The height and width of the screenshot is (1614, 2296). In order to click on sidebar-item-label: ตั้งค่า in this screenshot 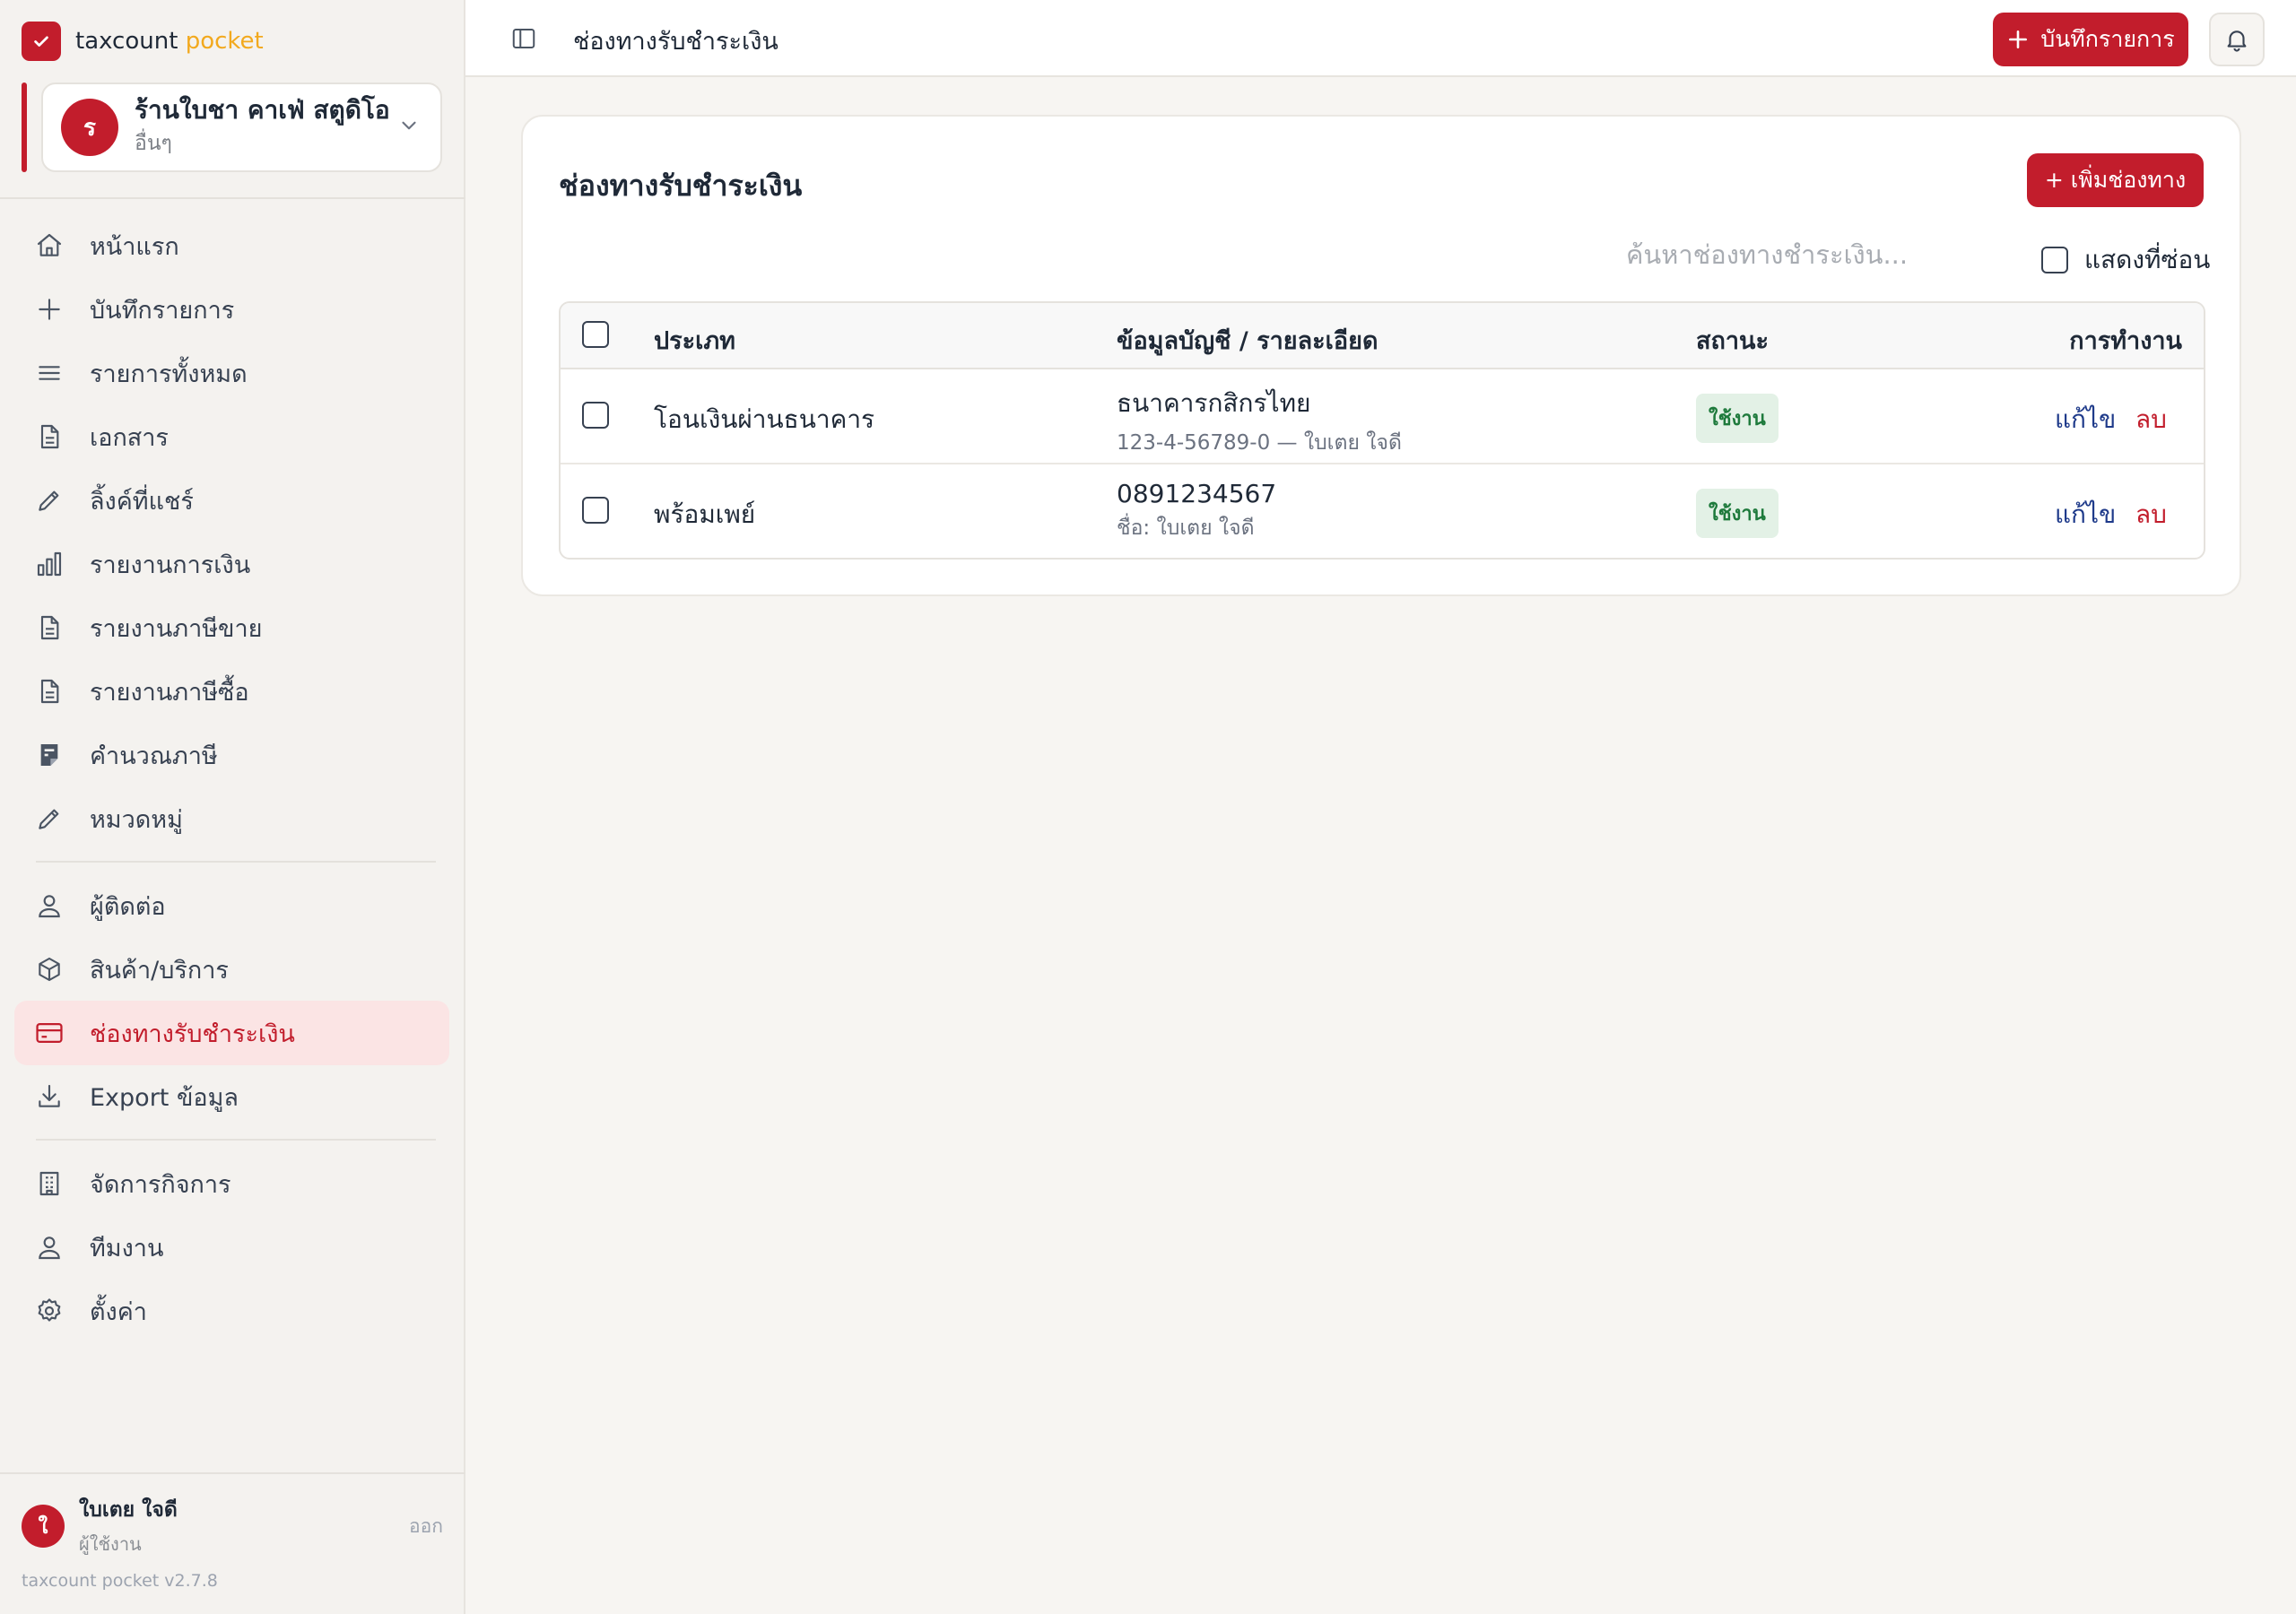, I will do `click(118, 1311)`.